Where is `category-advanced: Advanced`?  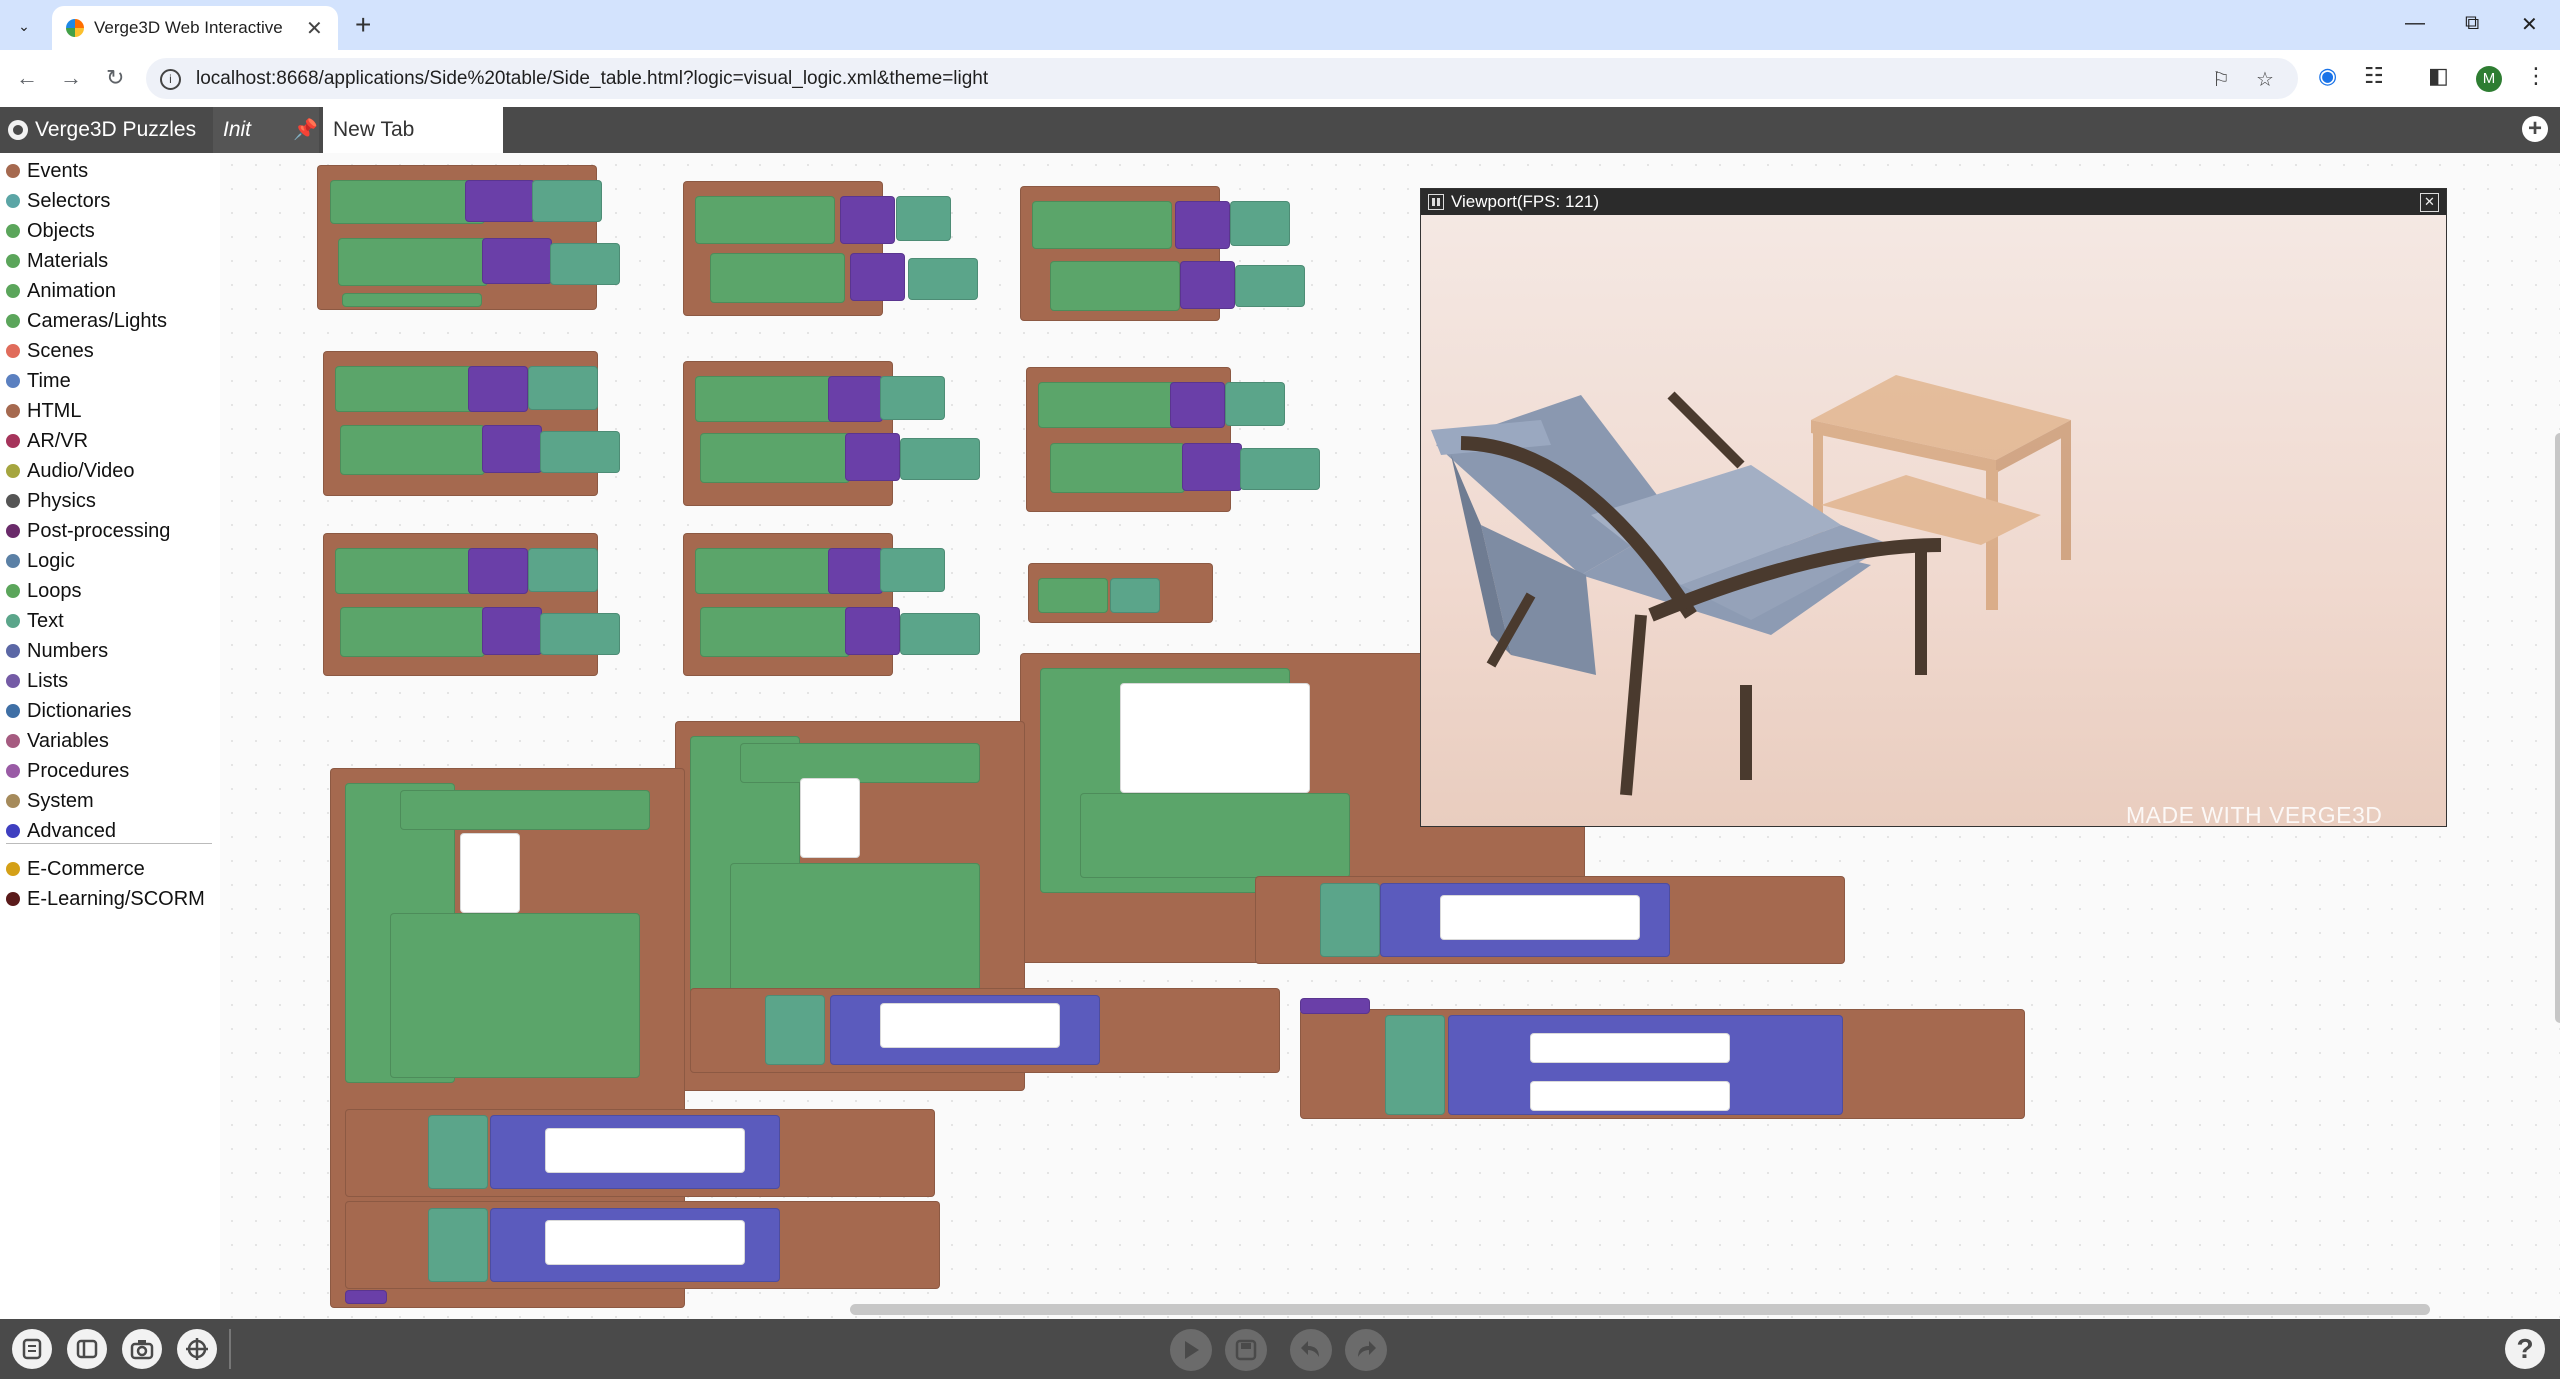 category-advanced: Advanced is located at coordinates (61, 831).